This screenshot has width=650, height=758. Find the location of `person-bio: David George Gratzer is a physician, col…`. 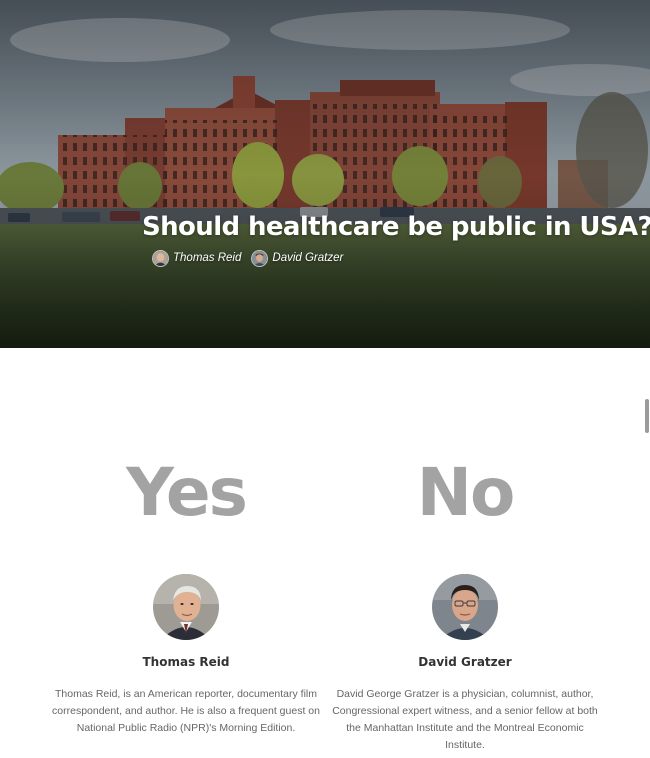

person-bio: David George Gratzer is a physician, col… is located at coordinates (465, 719).